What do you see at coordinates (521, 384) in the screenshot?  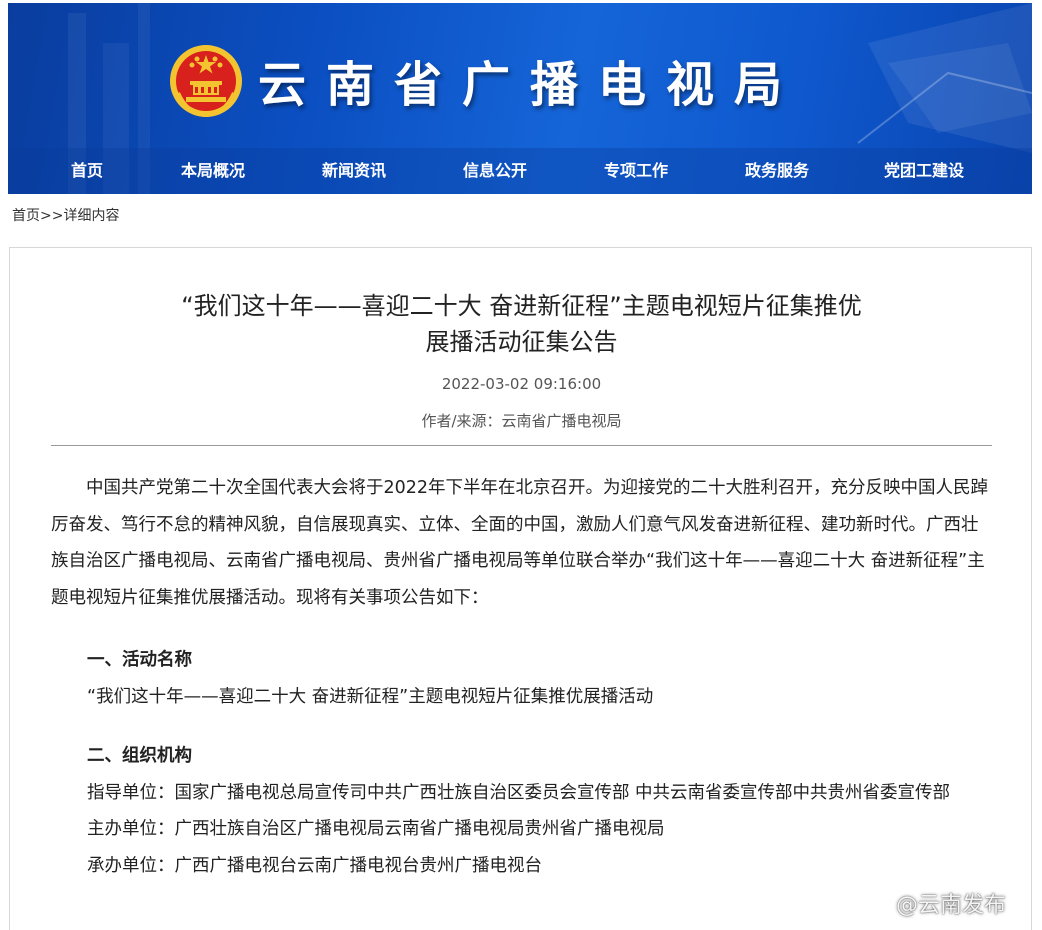 I see `article-date: 2022-03-02 09:16:00` at bounding box center [521, 384].